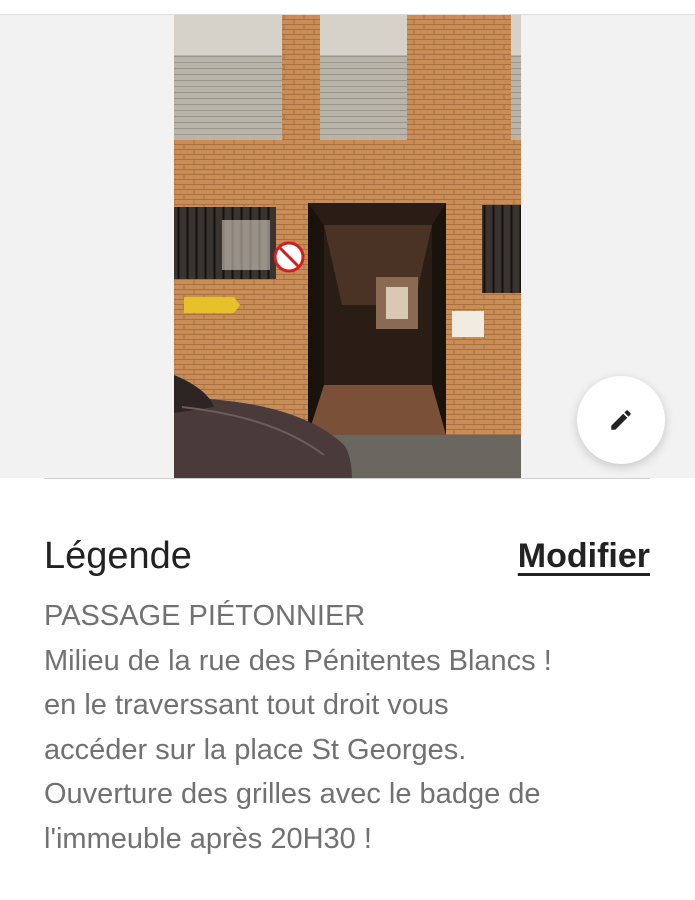 The height and width of the screenshot is (900, 695). What do you see at coordinates (255, 749) in the screenshot?
I see `caption-line: accéder sur la place St Georges.` at bounding box center [255, 749].